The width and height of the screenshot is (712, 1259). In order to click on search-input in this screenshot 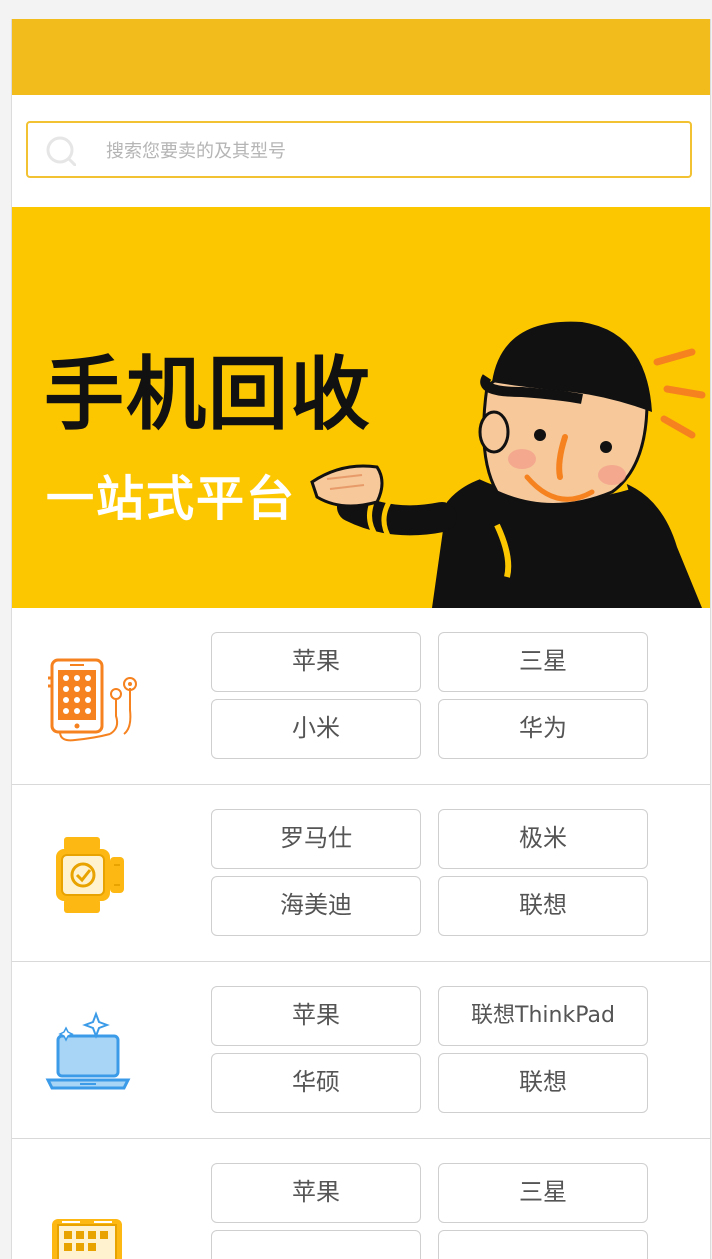, I will do `click(386, 151)`.